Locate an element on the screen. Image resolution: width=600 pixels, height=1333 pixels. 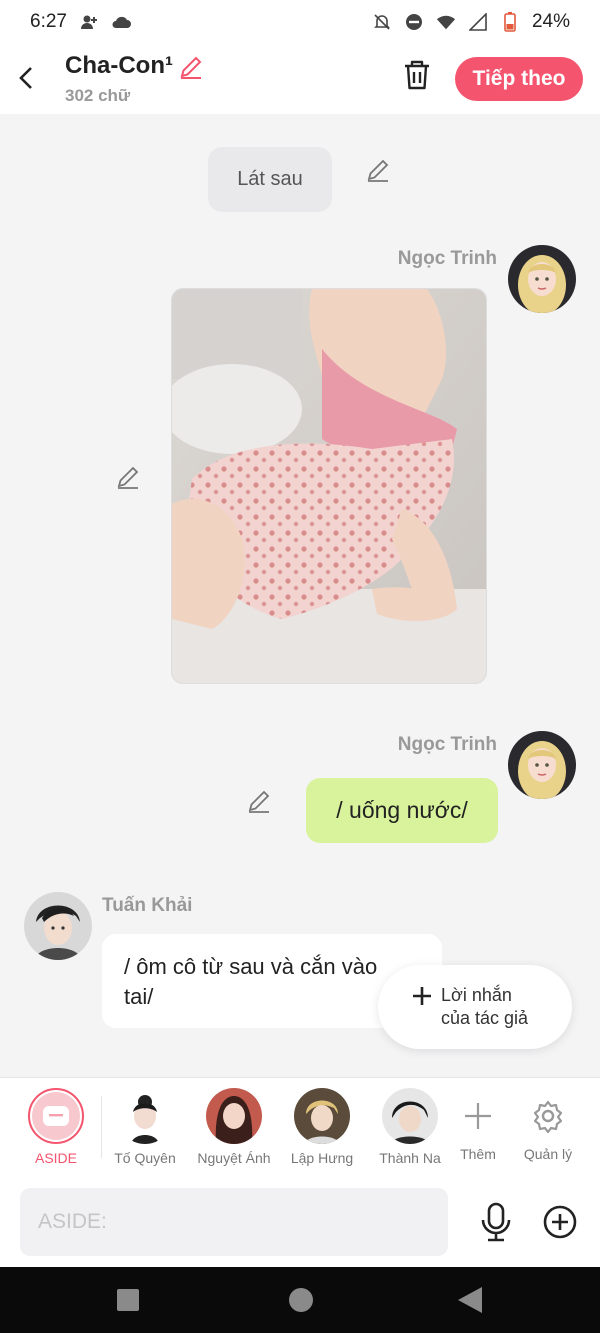
microphone-icon is located at coordinates (496, 1222).